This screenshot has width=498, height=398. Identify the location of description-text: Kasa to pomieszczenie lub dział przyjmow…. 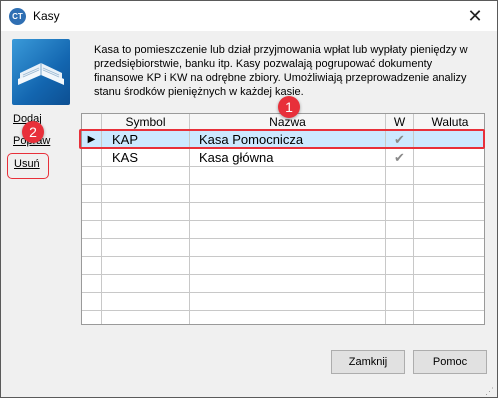
(281, 71).